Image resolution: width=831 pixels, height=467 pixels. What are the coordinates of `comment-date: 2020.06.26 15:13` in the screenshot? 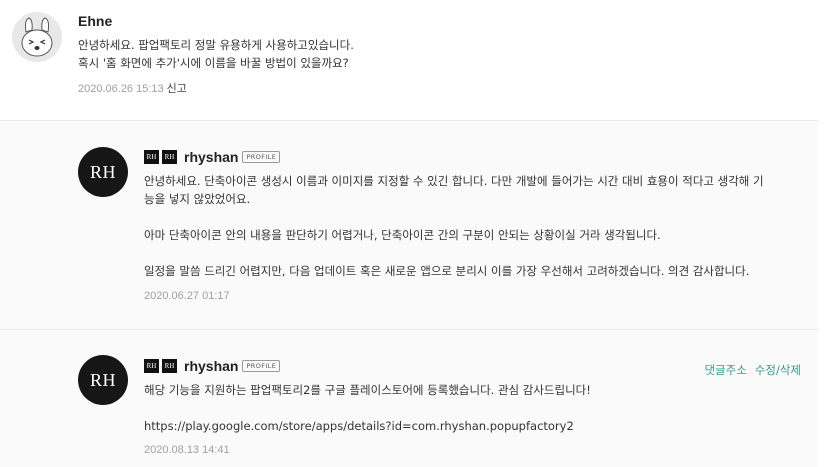 It's located at (121, 89).